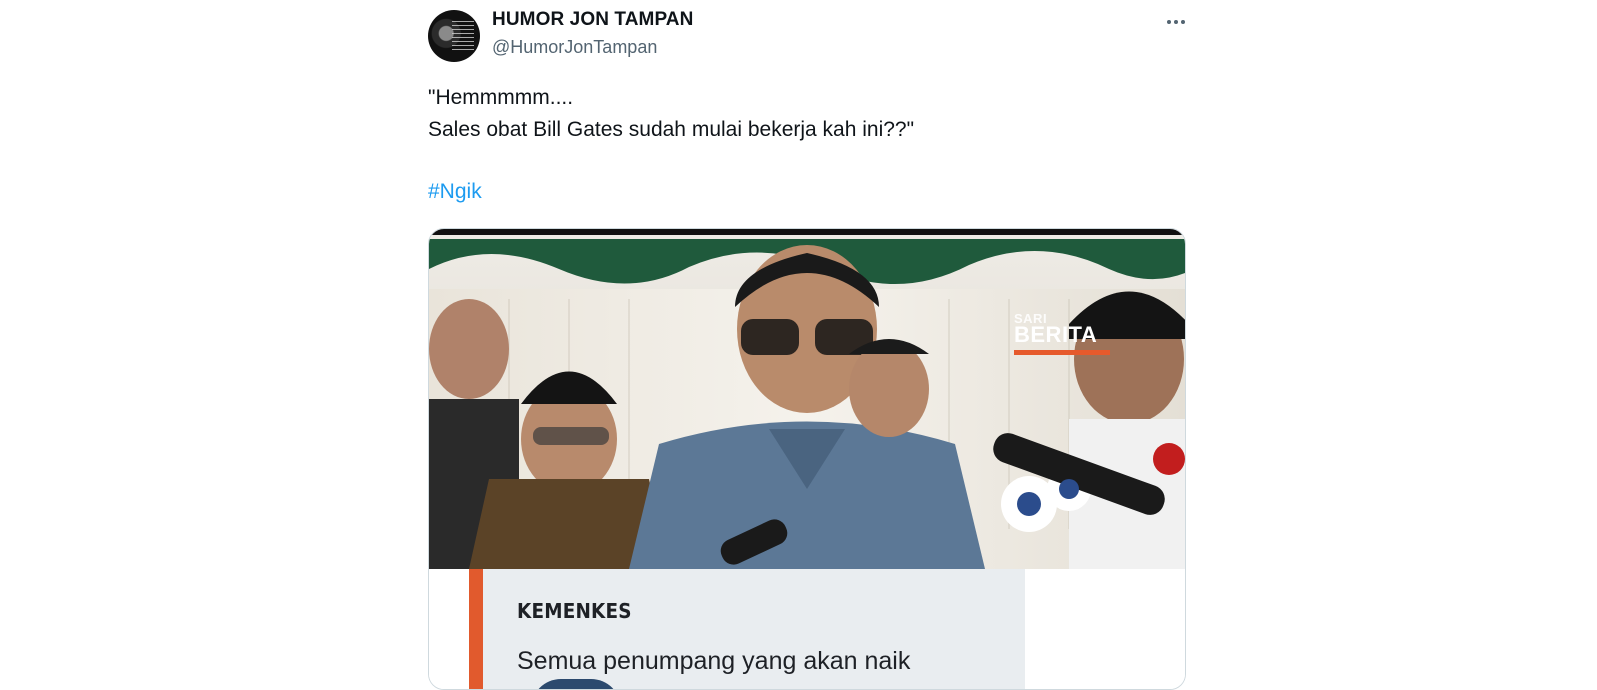 This screenshot has height=690, width=1597. Describe the element at coordinates (1062, 352) in the screenshot. I see `watermark-underline` at that location.